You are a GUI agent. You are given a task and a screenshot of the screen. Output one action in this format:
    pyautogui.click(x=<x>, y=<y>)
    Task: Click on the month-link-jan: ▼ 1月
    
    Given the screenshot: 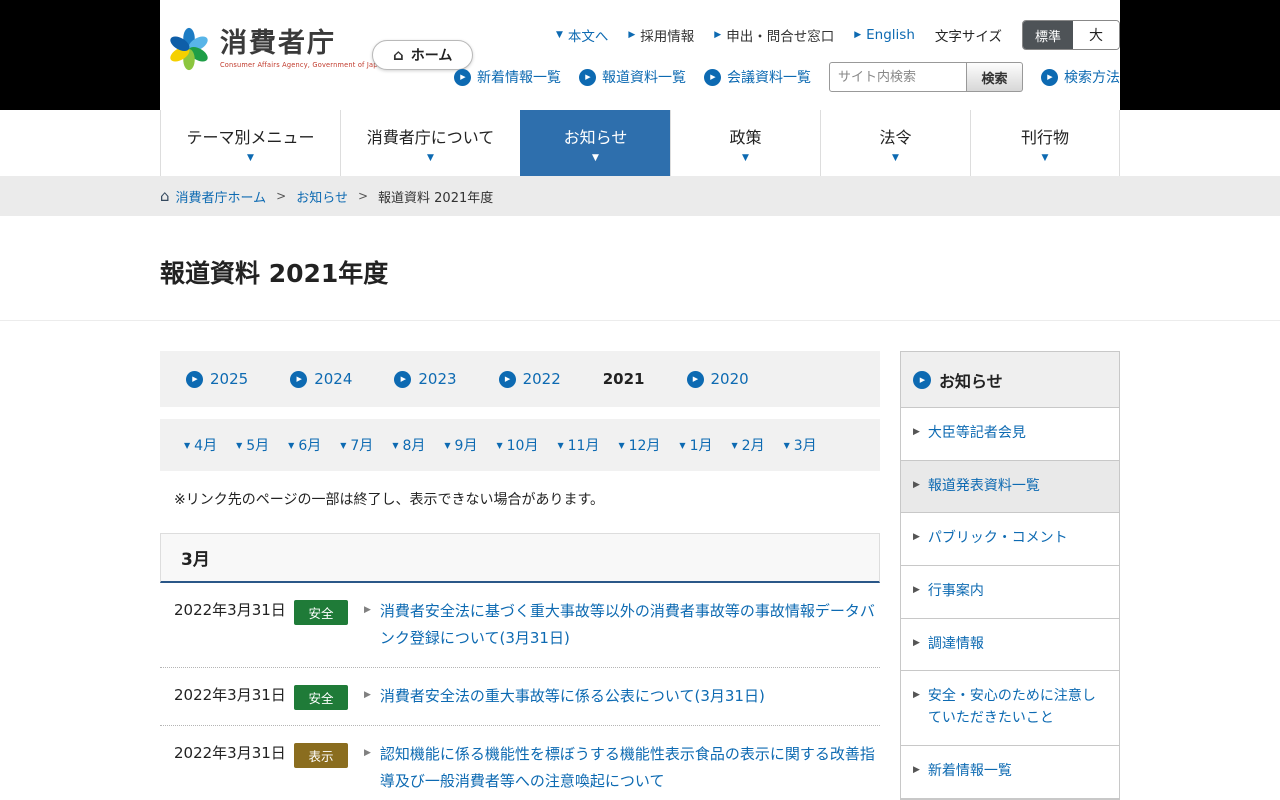 What is the action you would take?
    pyautogui.click(x=695, y=445)
    